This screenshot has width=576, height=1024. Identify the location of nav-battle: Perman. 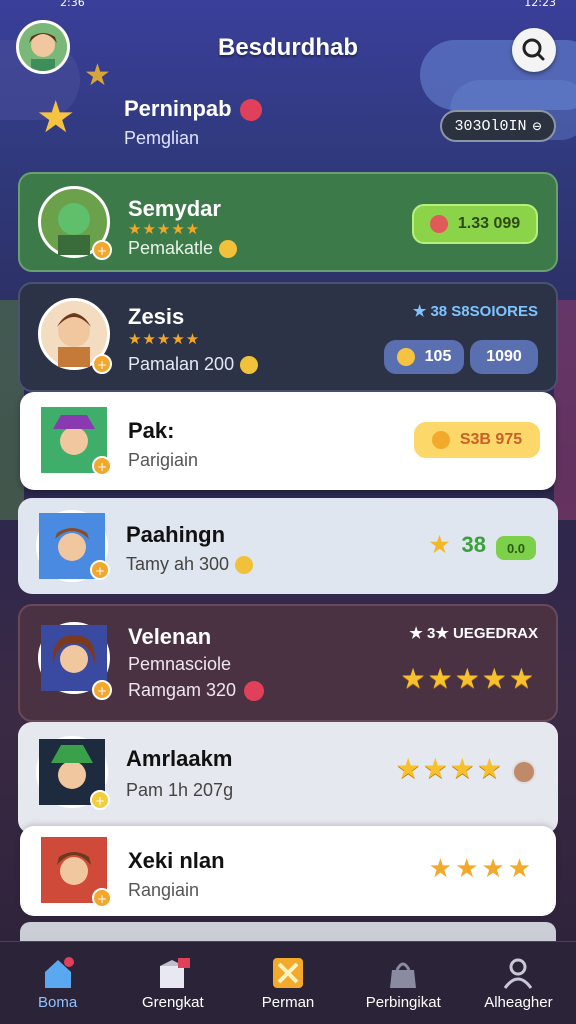
(287, 983).